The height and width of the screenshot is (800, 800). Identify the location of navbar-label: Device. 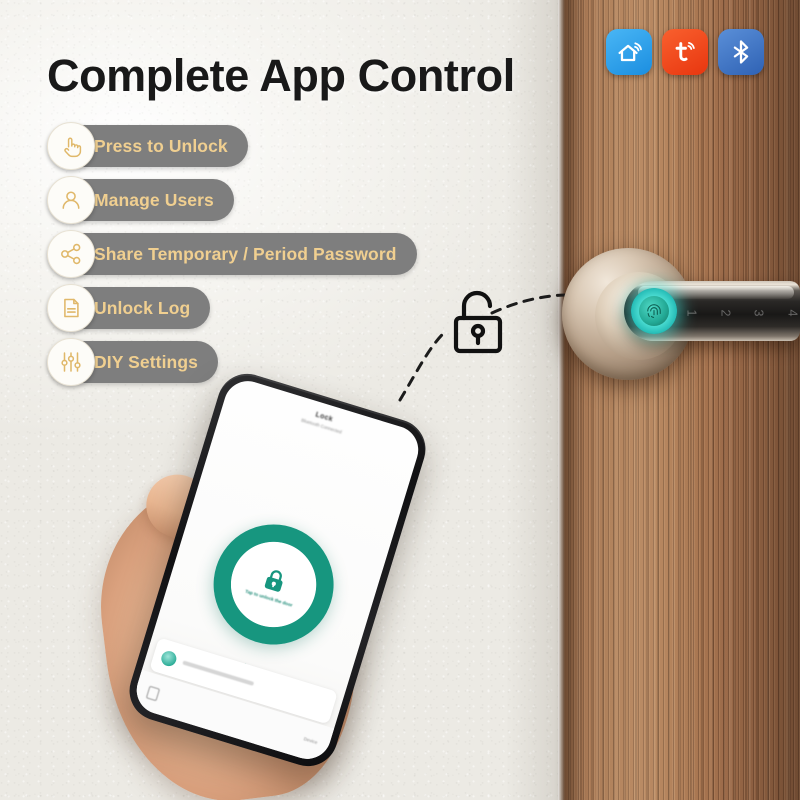
(311, 740).